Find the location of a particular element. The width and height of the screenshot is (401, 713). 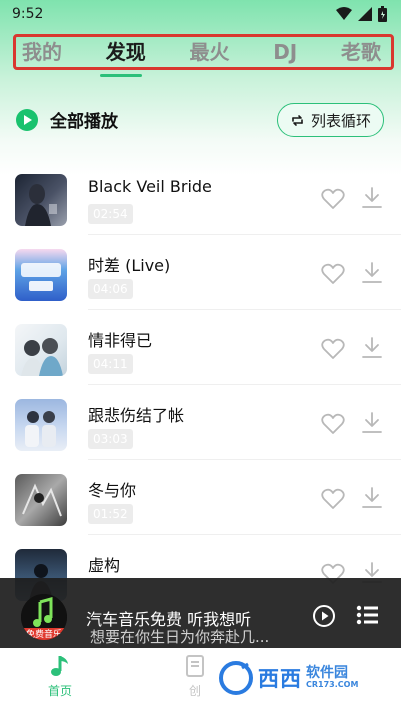

song-duration: 03:03 is located at coordinates (110, 439).